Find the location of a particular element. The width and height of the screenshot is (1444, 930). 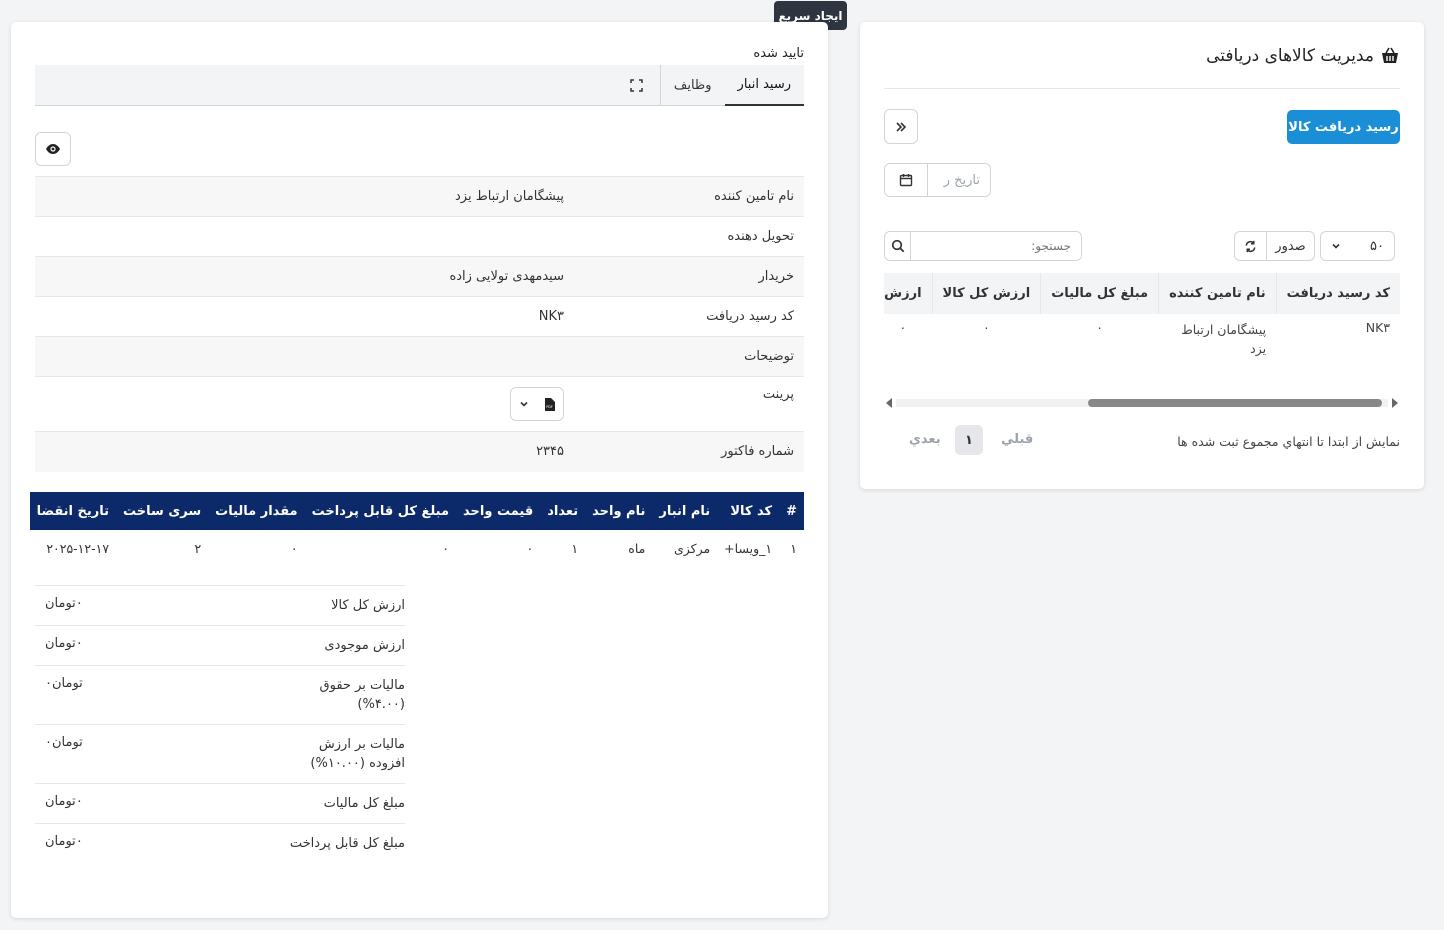

svg-text: PDF is located at coordinates (549, 407).